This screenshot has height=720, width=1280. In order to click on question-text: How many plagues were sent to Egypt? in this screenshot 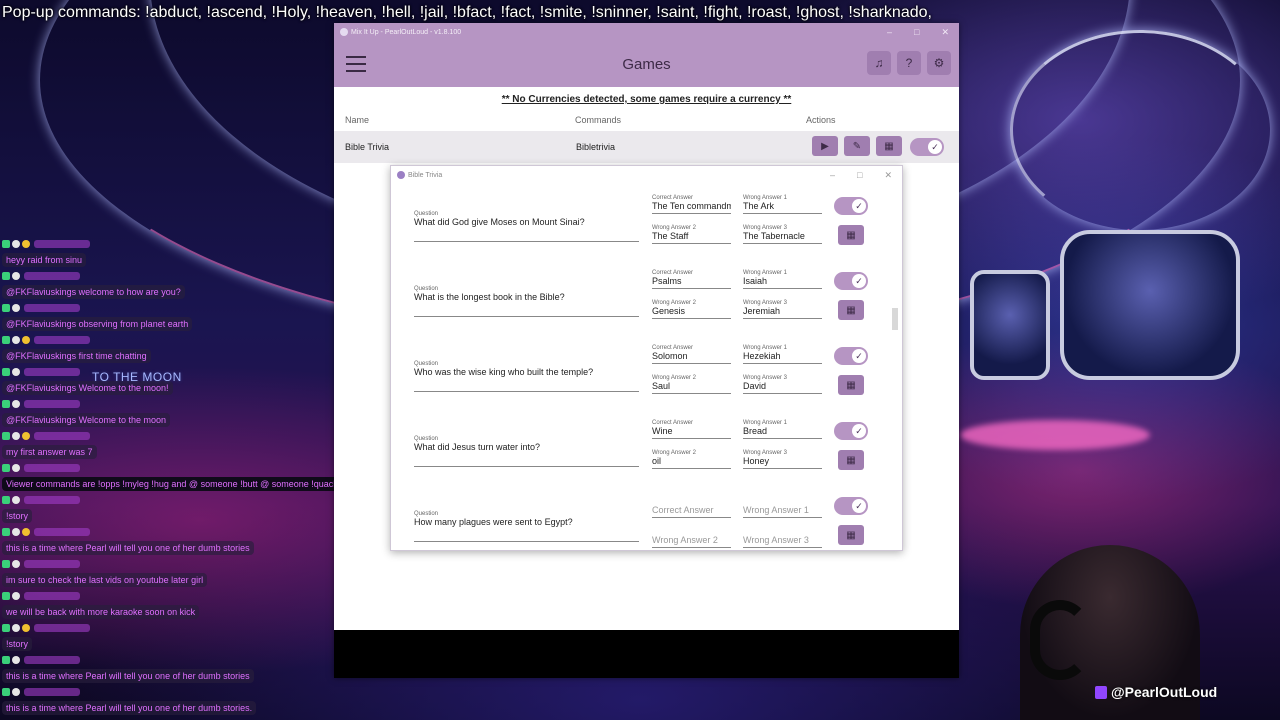, I will do `click(526, 529)`.